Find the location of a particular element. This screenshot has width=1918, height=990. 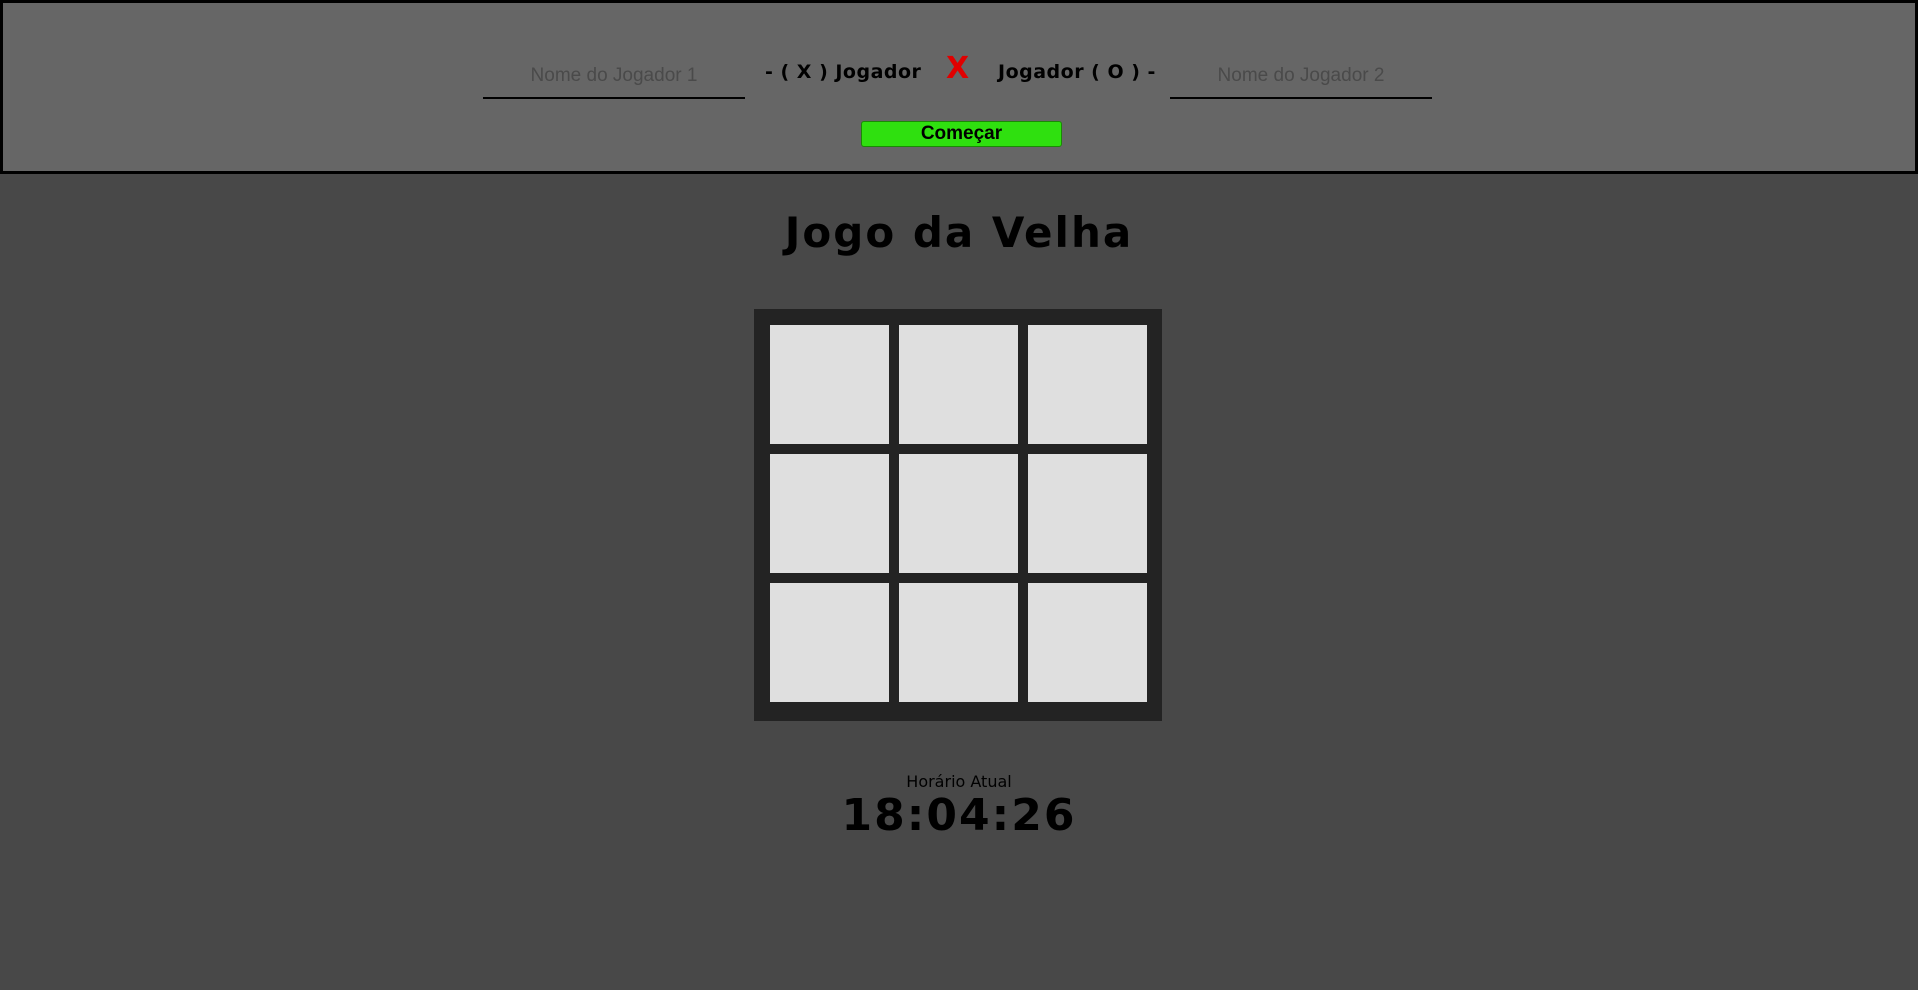

player1-name-input is located at coordinates (614, 77).